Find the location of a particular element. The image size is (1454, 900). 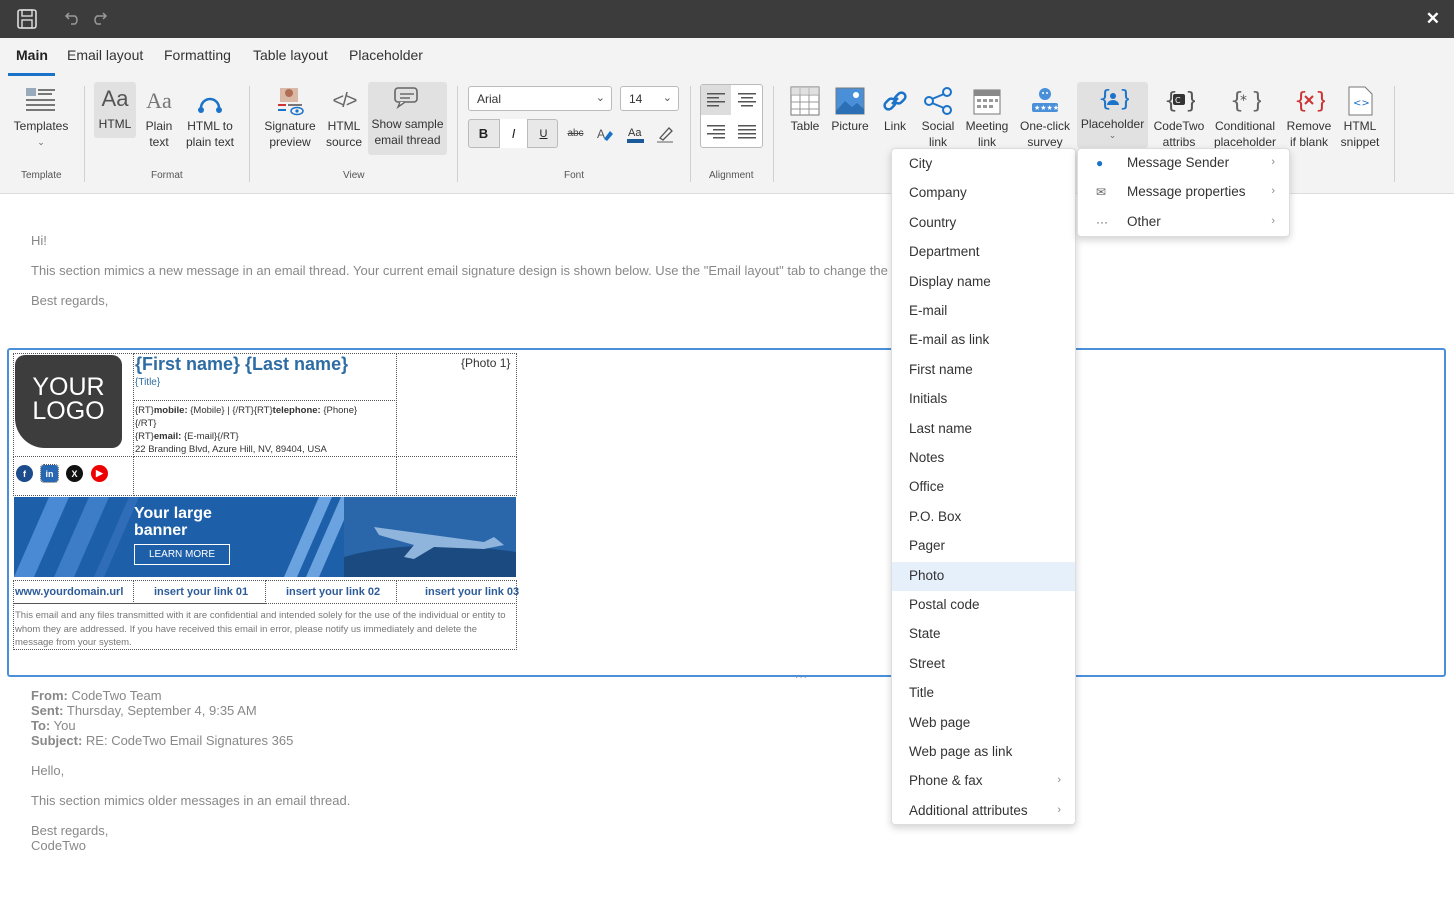

align-justify-icon is located at coordinates (747, 132).